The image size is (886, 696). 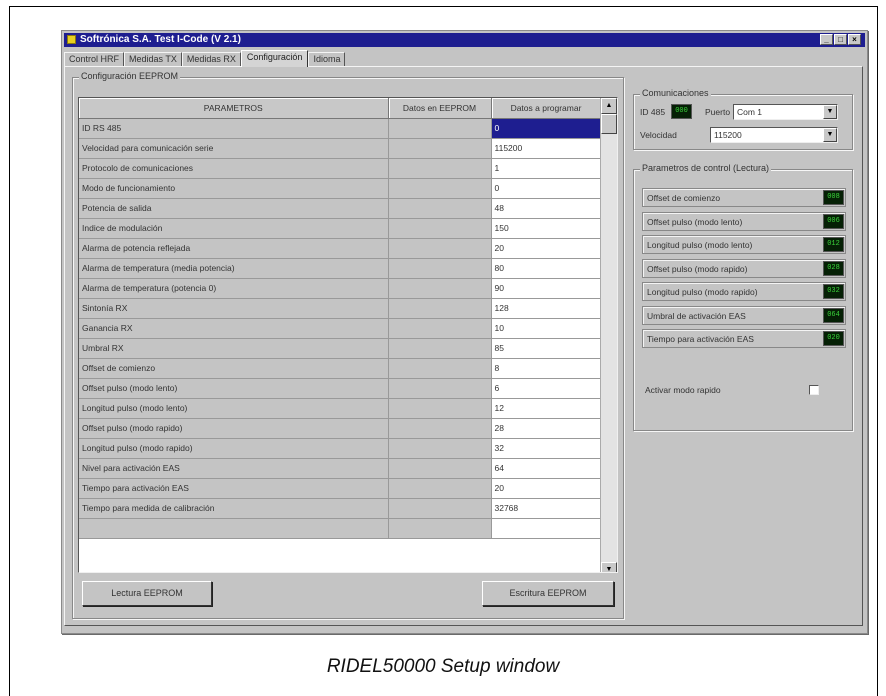 I want to click on table-row: Offset pulso (modo lento) 6, so click(x=340, y=388).